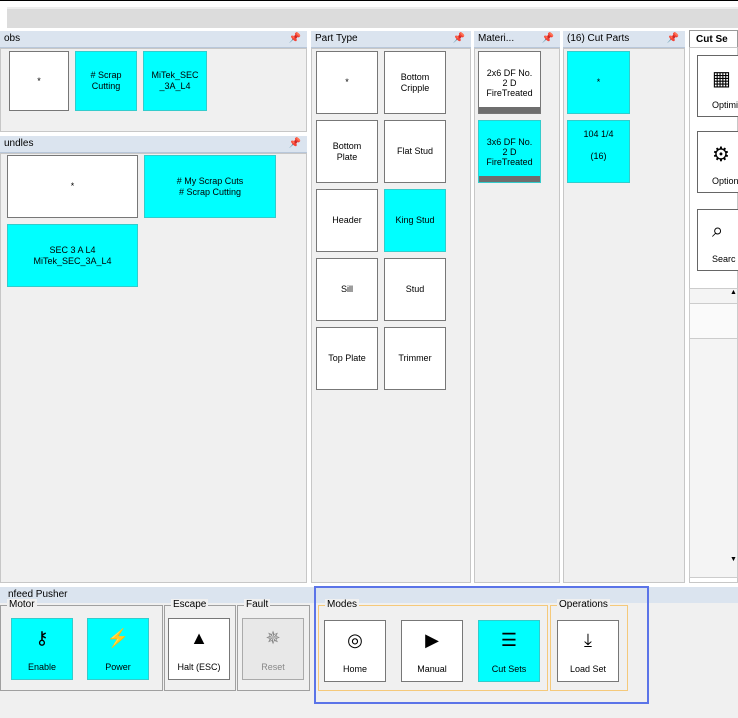  I want to click on bundle-tile-label: *, so click(72, 186).